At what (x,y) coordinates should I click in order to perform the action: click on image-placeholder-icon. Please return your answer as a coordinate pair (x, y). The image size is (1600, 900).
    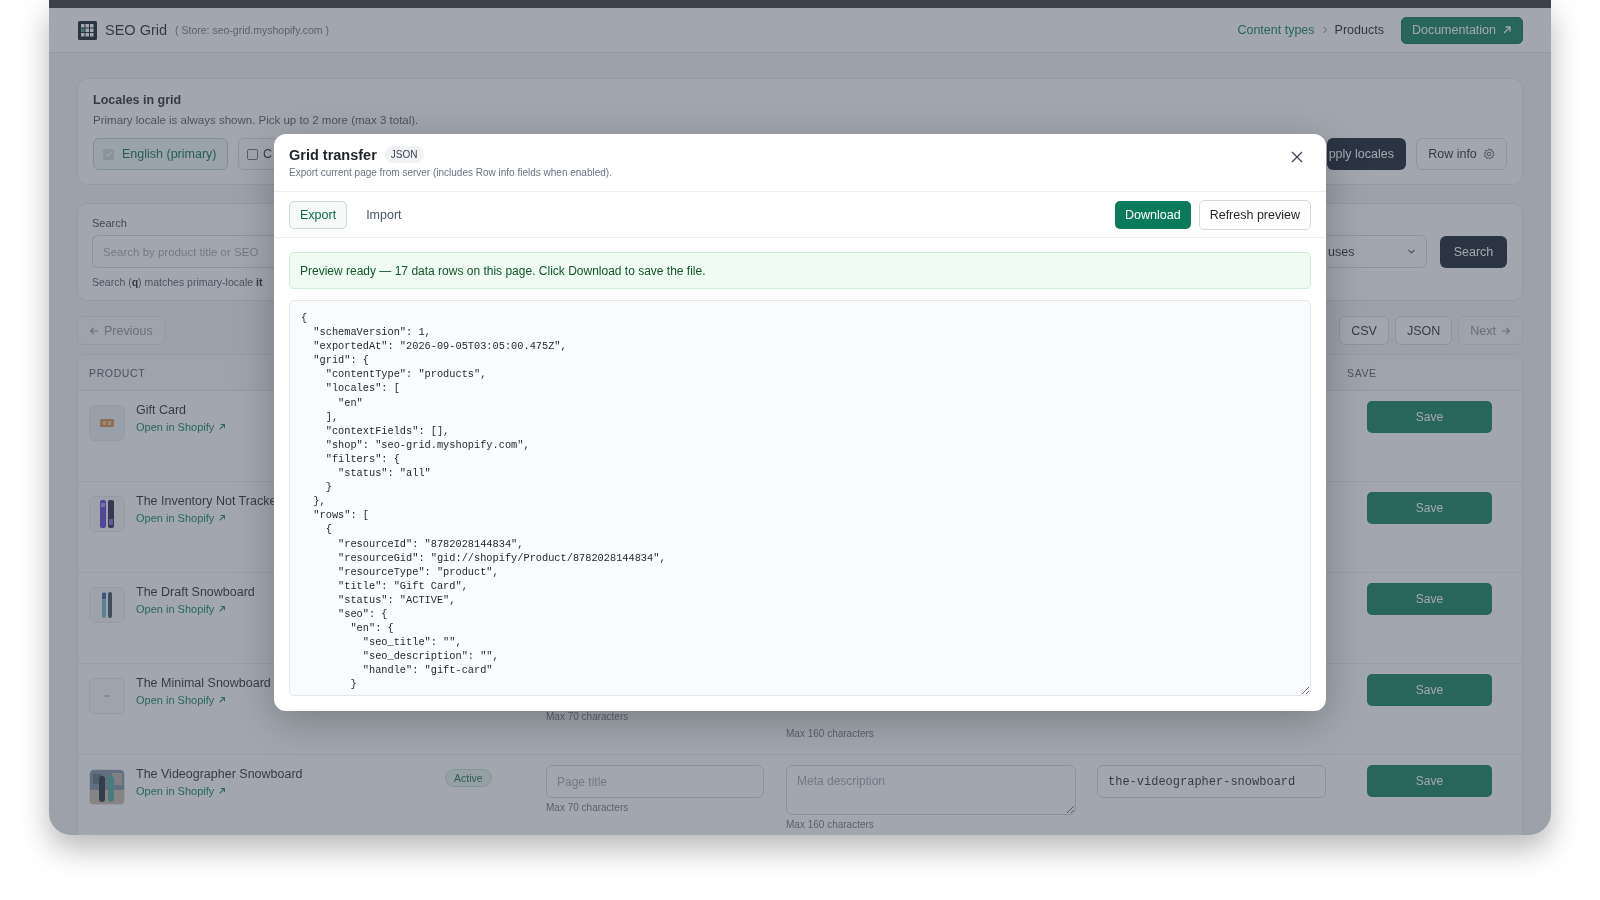
    Looking at the image, I should click on (107, 696).